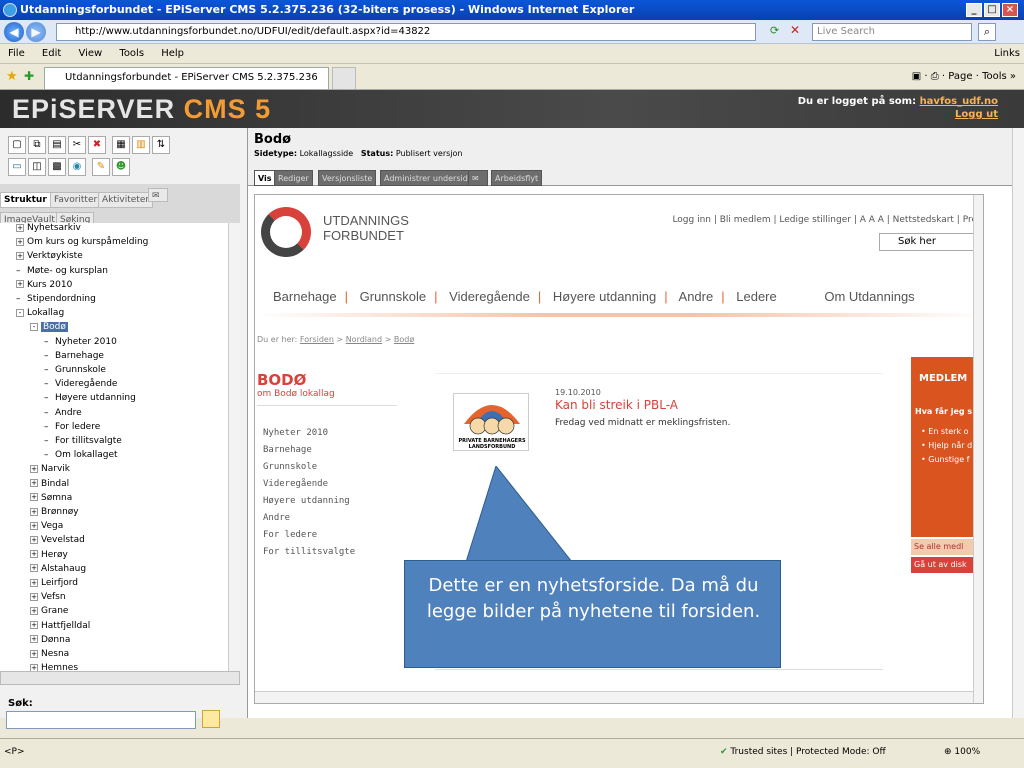 This screenshot has width=1024, height=768. What do you see at coordinates (90, 53) in the screenshot?
I see `menu-view: View` at bounding box center [90, 53].